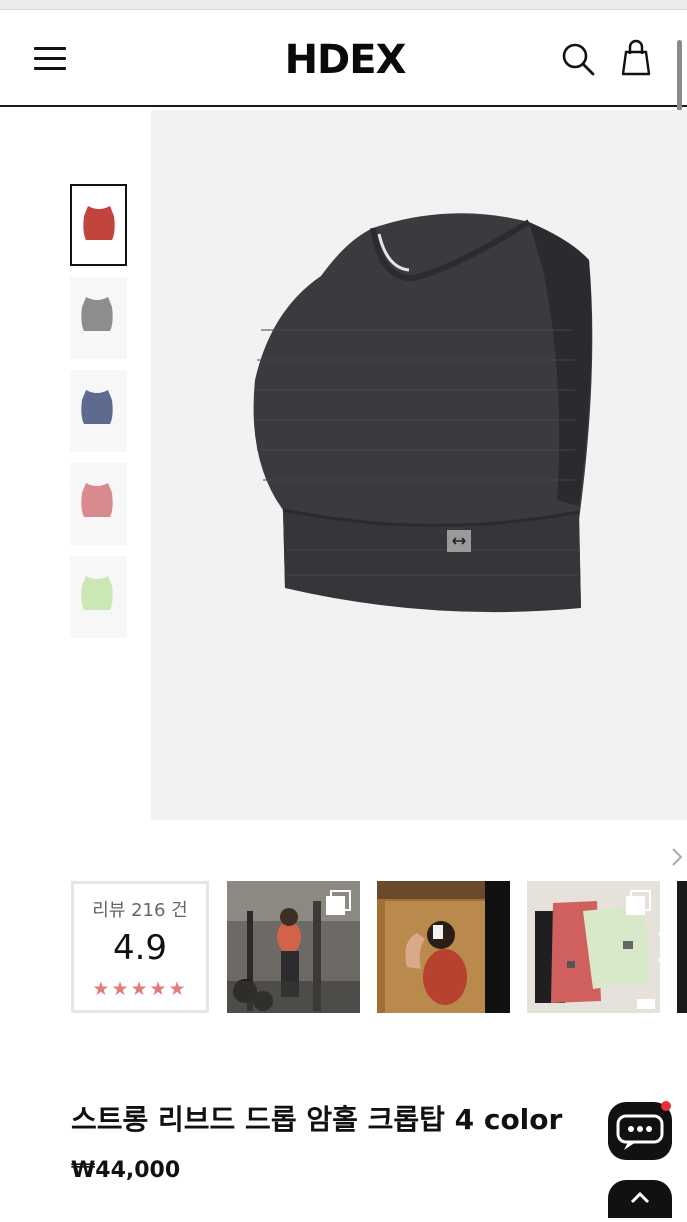  I want to click on mint-crop-top-image, so click(97, 593).